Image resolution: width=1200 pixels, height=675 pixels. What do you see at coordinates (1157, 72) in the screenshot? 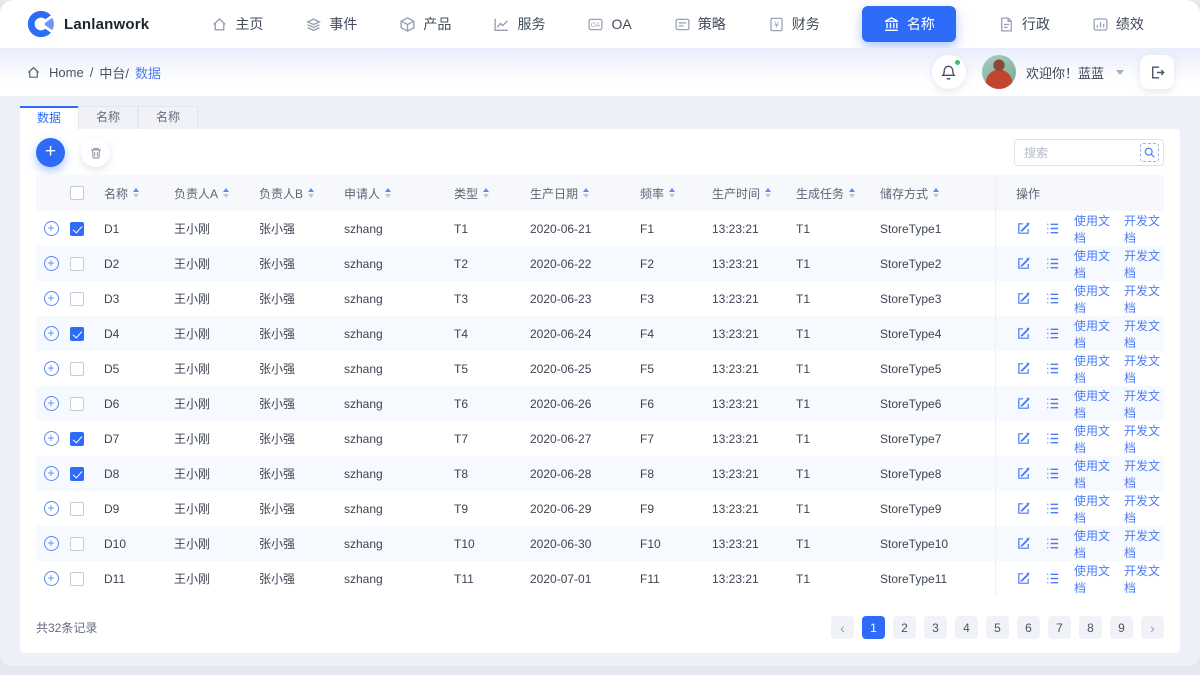
I see `logout-button` at bounding box center [1157, 72].